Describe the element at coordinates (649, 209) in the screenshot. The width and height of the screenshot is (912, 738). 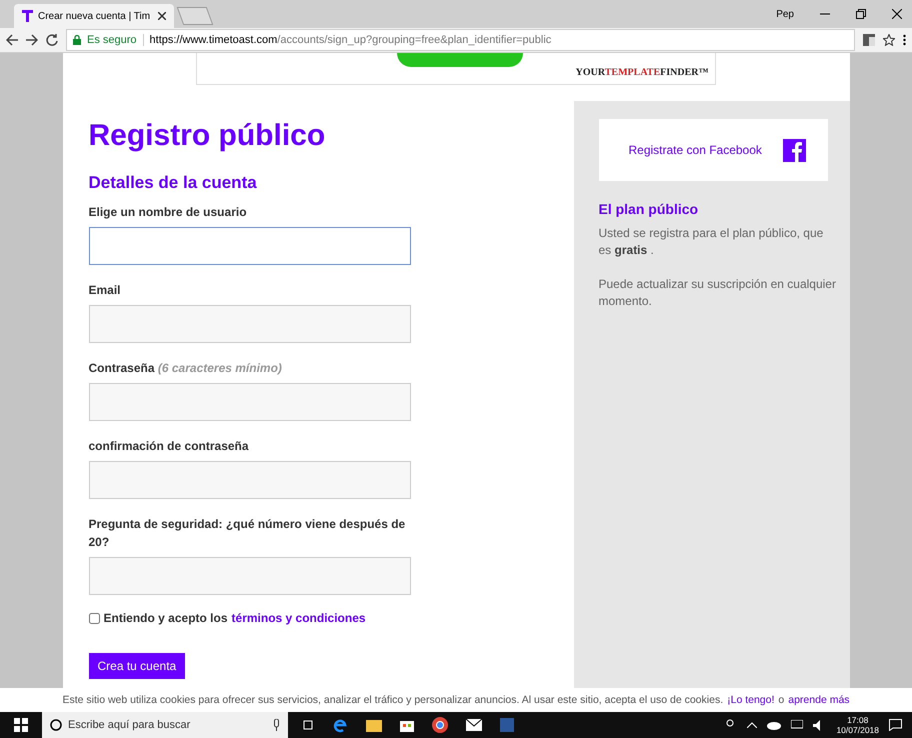
I see `plan-title: El plan público` at that location.